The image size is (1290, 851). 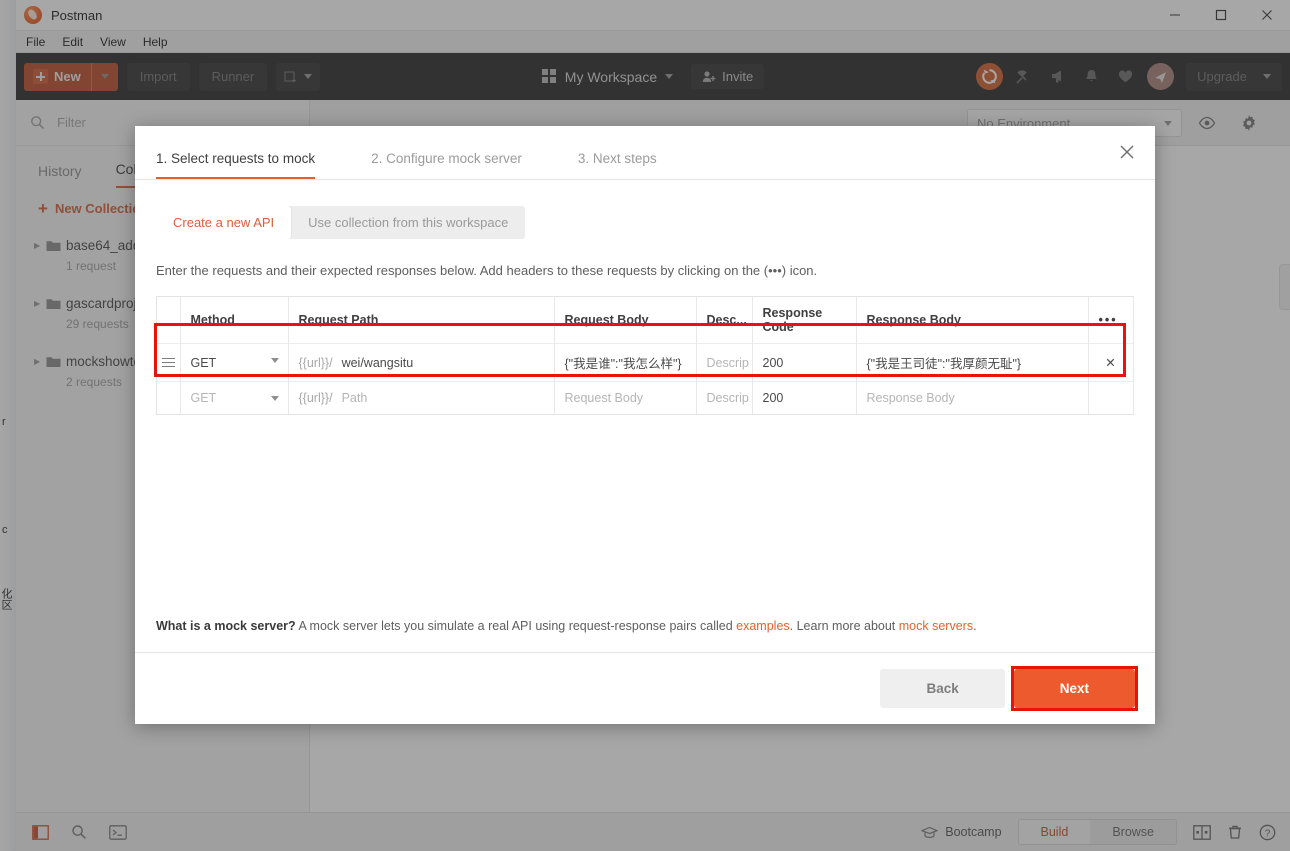 What do you see at coordinates (1111, 362) in the screenshot?
I see `remove-row-icon: ✕` at bounding box center [1111, 362].